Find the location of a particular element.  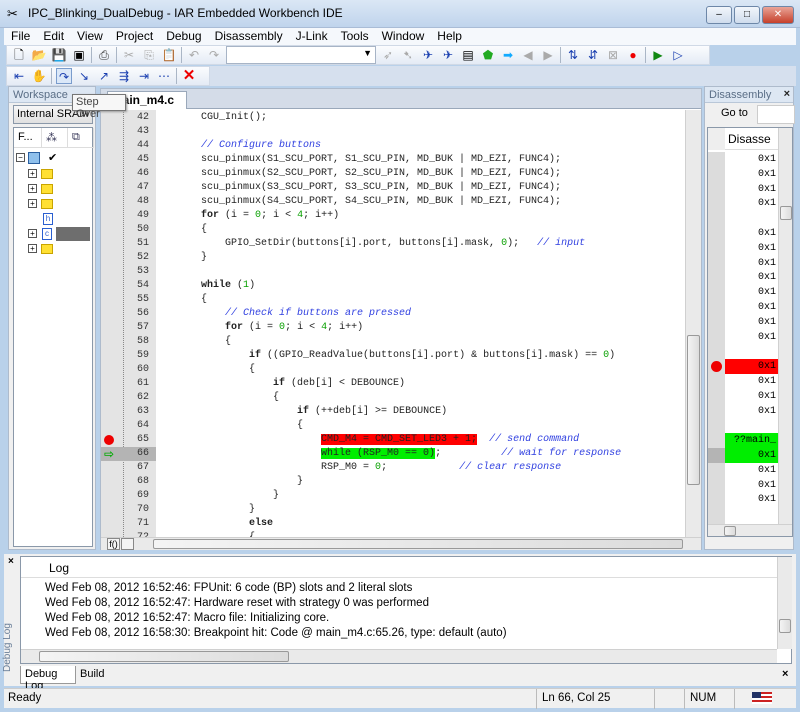

log-vertical-scrollbar is located at coordinates (784, 603).